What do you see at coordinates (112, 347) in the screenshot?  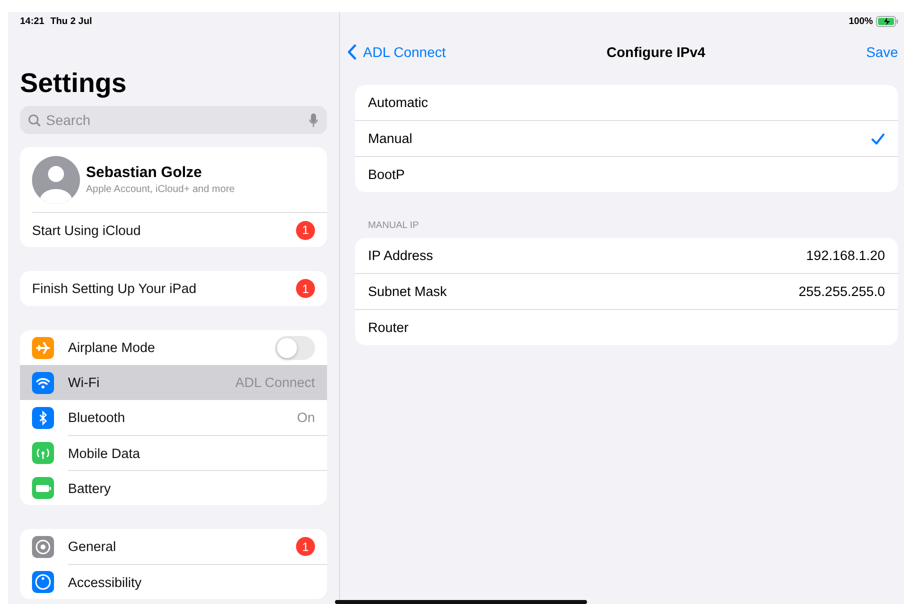 I see `row-label: Airplane Mode` at bounding box center [112, 347].